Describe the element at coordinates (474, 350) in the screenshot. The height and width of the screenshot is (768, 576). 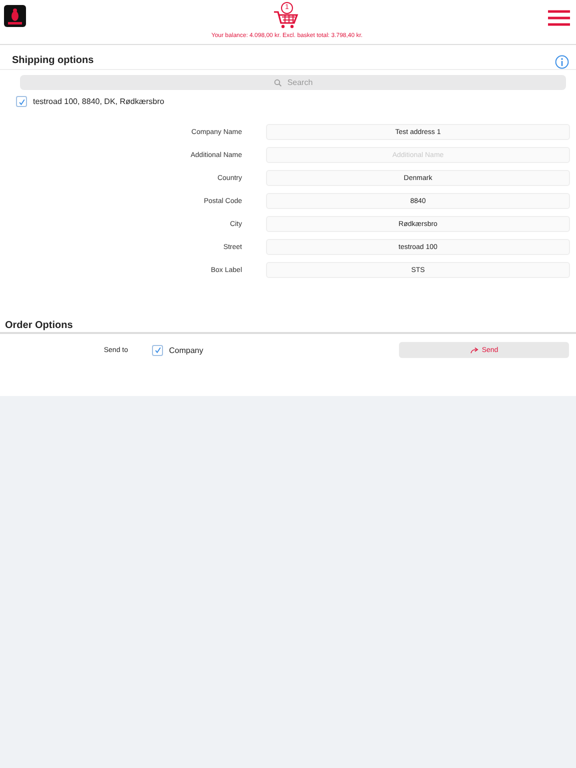
I see `share-arrow-icon` at that location.